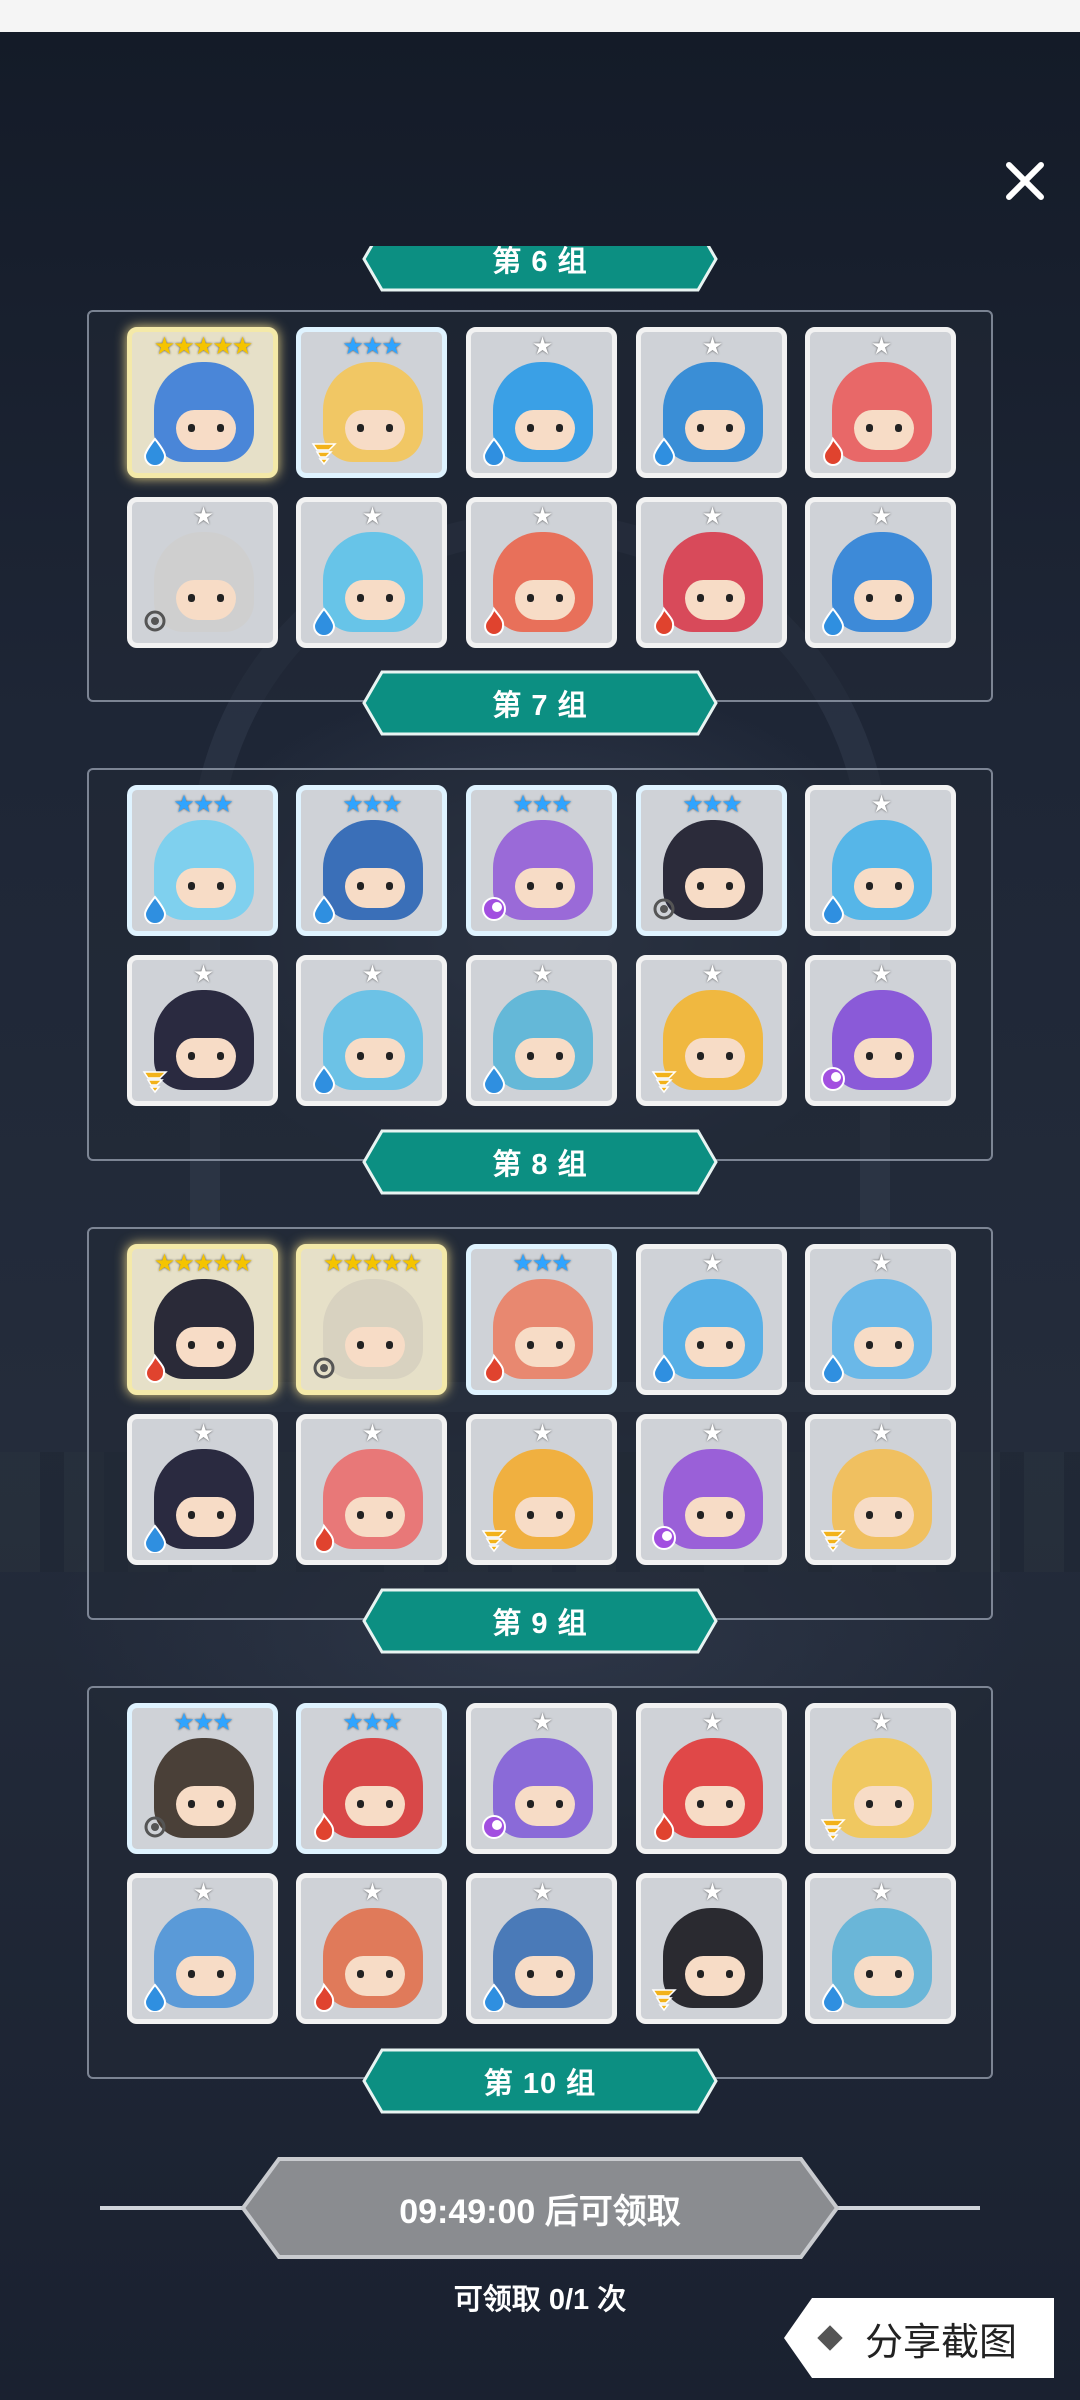 The width and height of the screenshot is (1080, 2400). I want to click on close-icon, so click(1025, 181).